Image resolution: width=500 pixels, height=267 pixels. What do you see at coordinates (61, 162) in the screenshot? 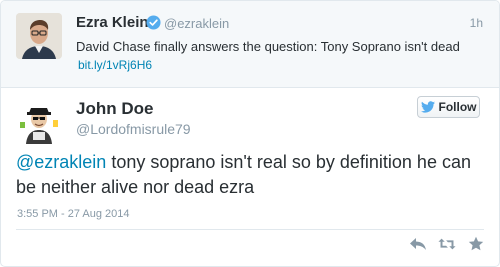
I see `mention-link: @ezraklein` at bounding box center [61, 162].